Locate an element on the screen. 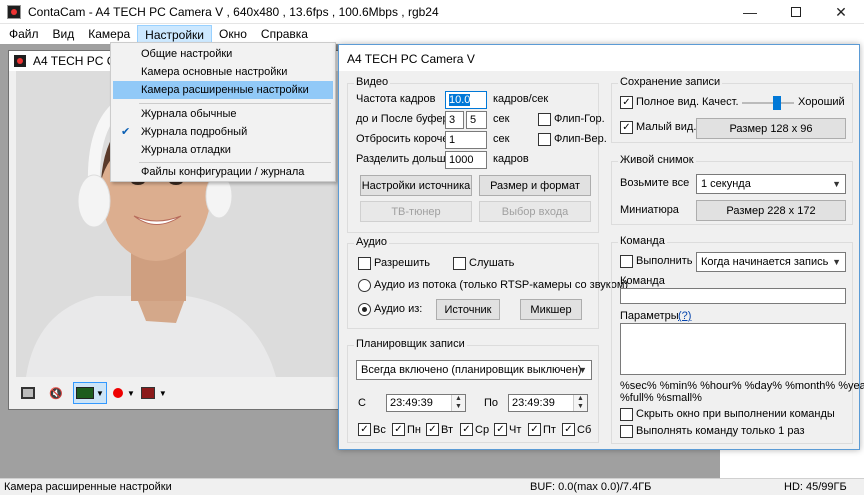 The height and width of the screenshot is (495, 864). thumbnail-size-button: Размер 228 x 172 is located at coordinates (771, 210).